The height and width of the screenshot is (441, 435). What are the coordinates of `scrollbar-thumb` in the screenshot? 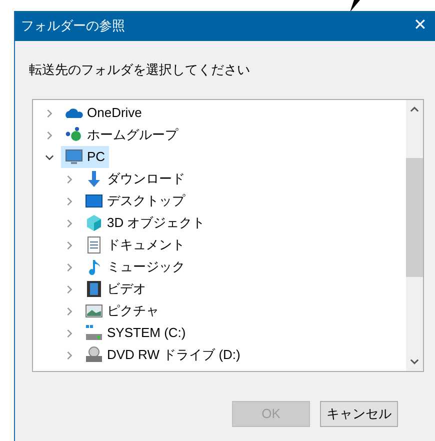 It's located at (414, 217).